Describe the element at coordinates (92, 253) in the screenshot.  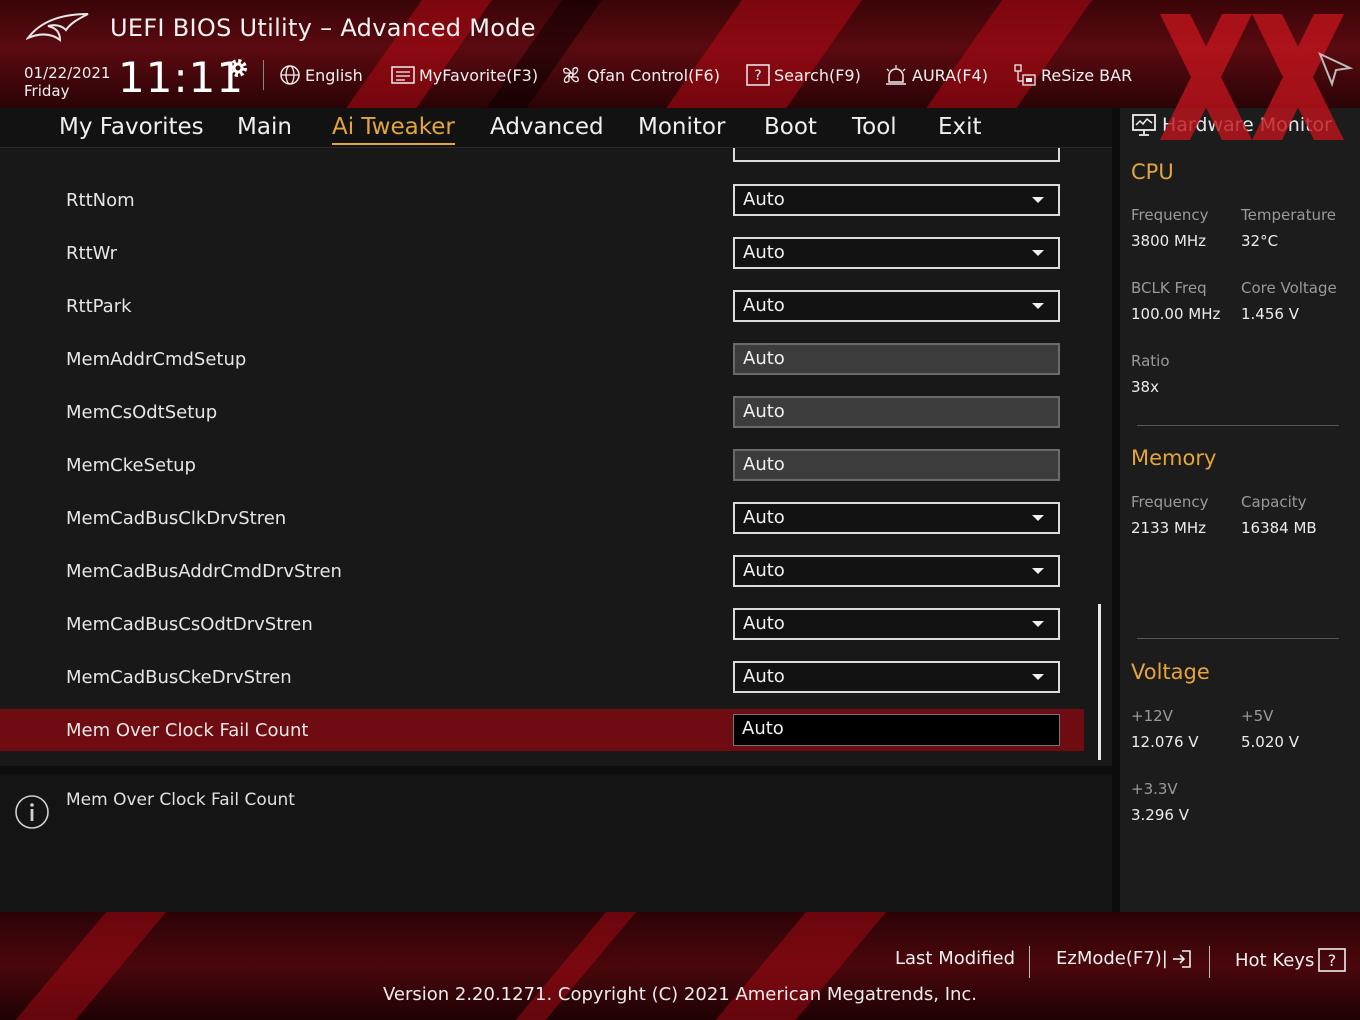
I see `setting-label: RttWr` at that location.